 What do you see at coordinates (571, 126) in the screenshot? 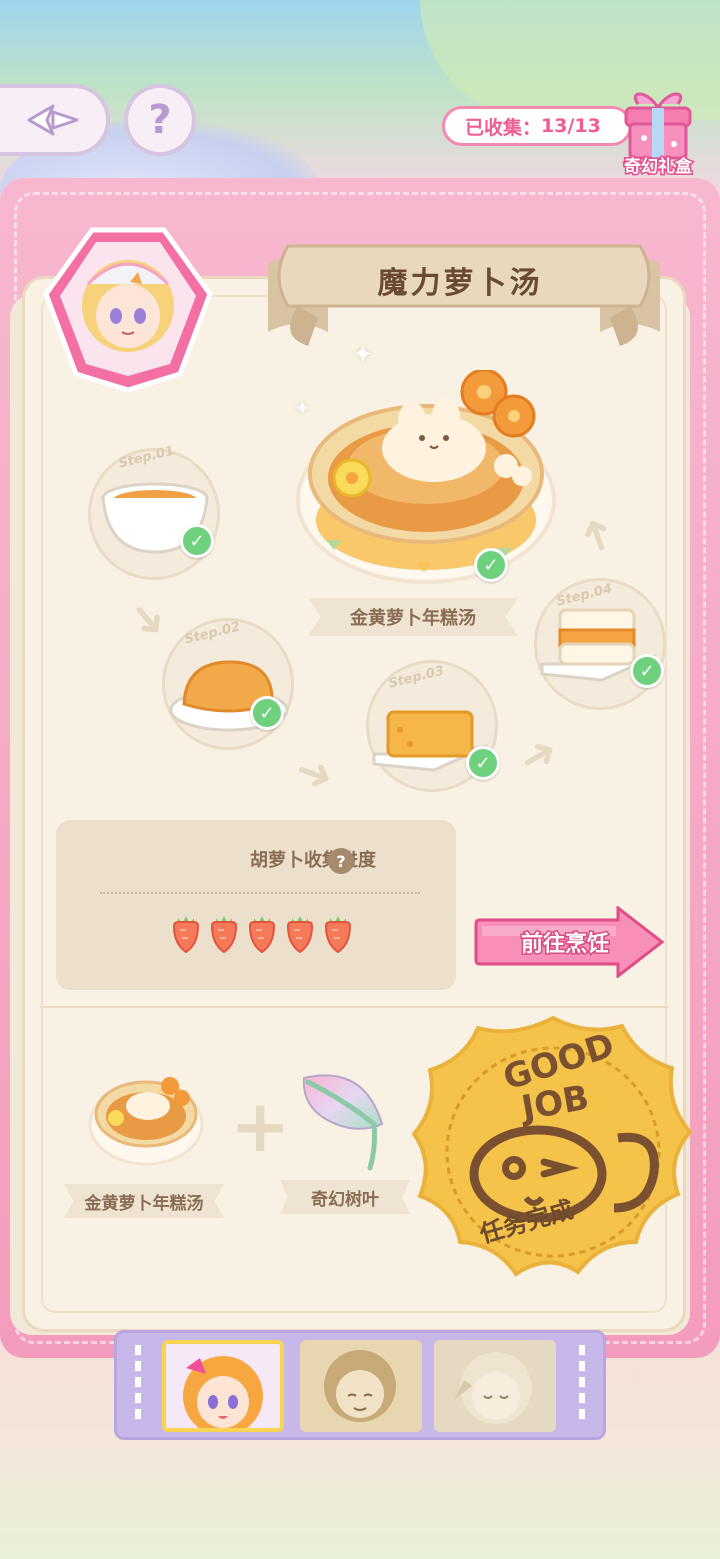
I see `collected-value: 13/13` at bounding box center [571, 126].